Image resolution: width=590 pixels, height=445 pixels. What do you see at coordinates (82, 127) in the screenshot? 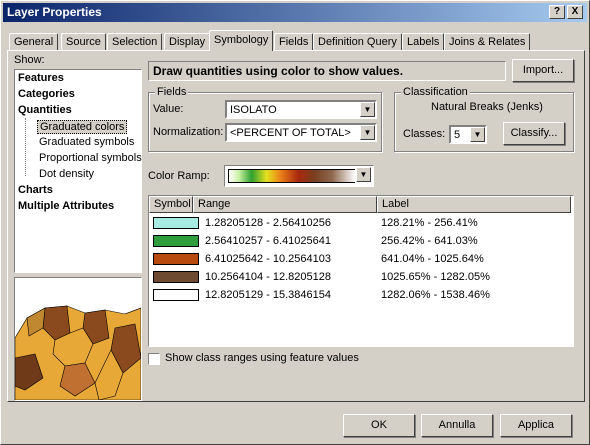
I see `tree-graduated-colors: Graduated colors` at bounding box center [82, 127].